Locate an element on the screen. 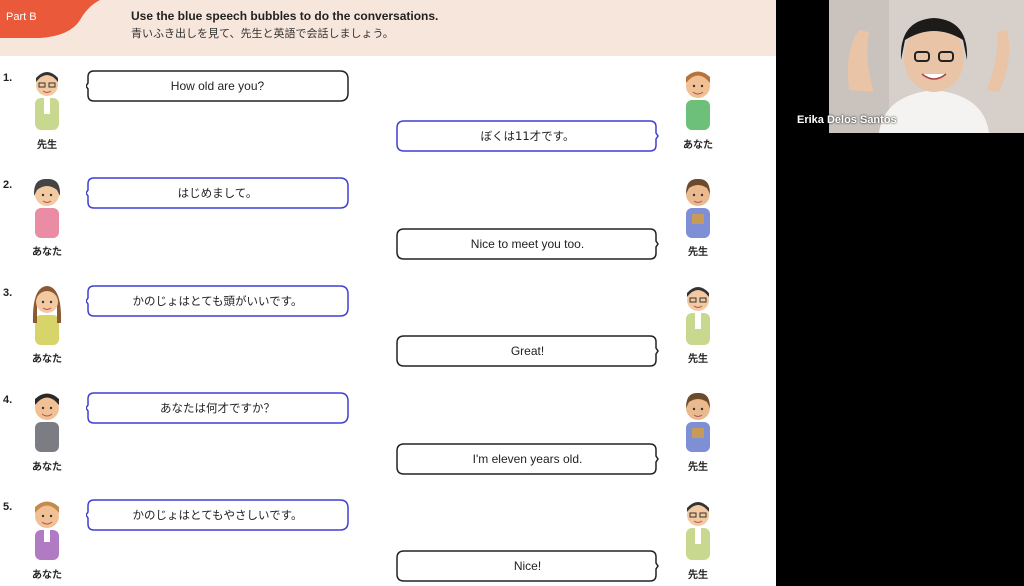 This screenshot has width=1024, height=586. speech-bubble-black: Nice to meet you too. is located at coordinates (527, 244).